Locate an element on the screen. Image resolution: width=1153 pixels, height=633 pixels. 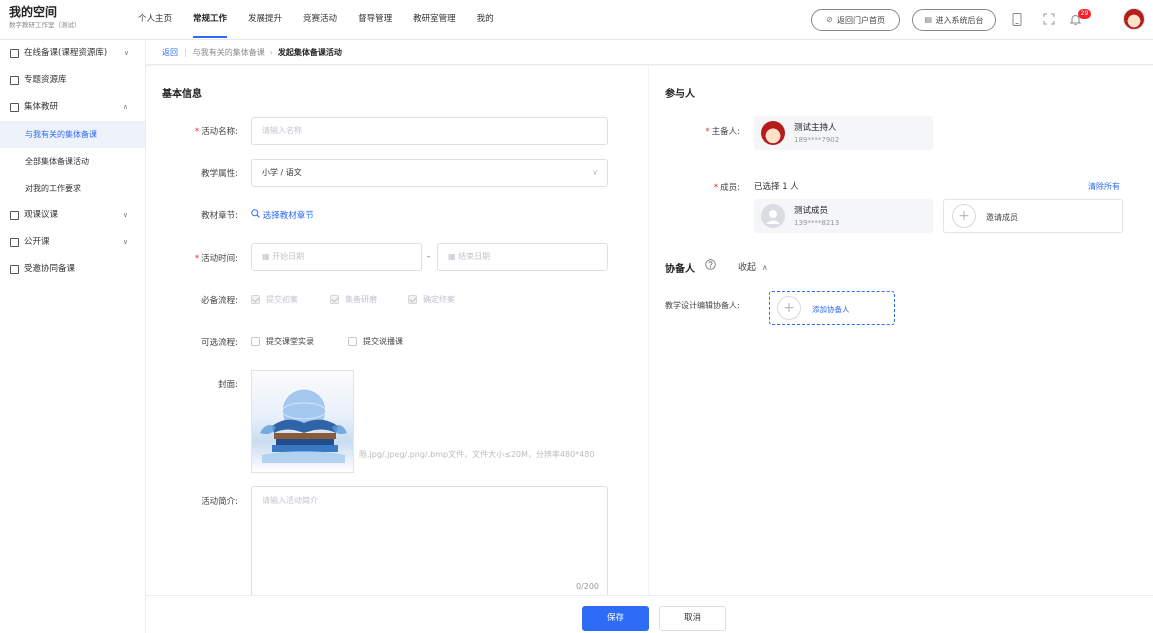
screen-icon is located at coordinates (14, 242).